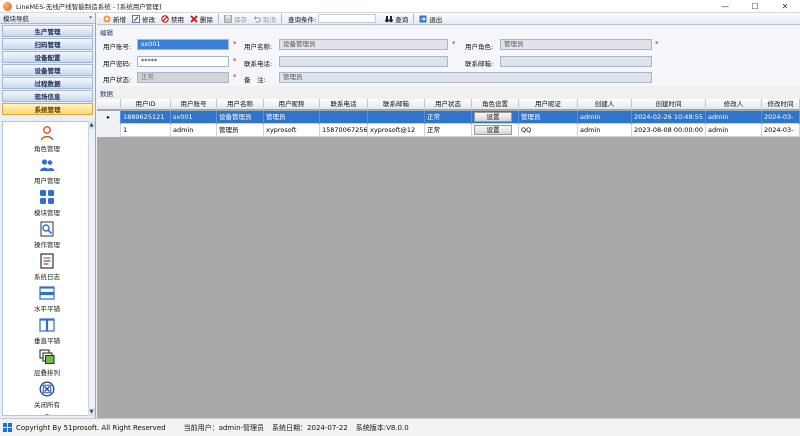  I want to click on search-input, so click(347, 18).